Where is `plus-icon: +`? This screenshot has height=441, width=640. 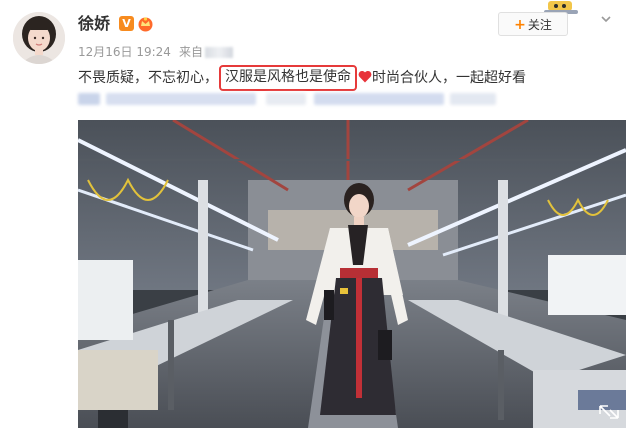
plus-icon: + is located at coordinates (520, 25).